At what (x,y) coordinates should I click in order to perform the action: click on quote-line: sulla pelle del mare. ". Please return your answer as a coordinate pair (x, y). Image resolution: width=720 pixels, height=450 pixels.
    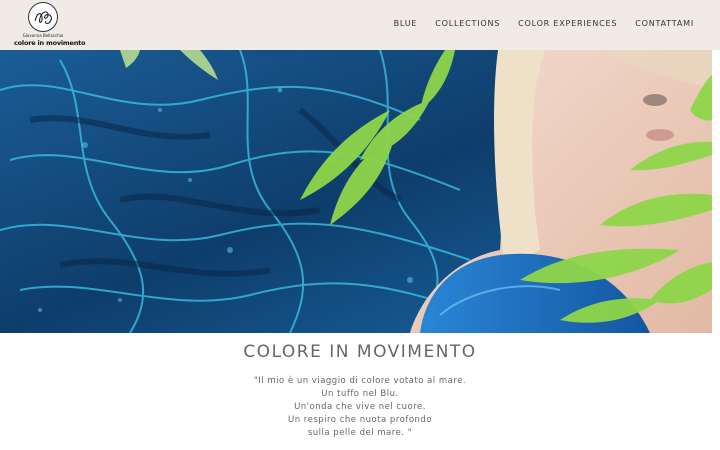
    Looking at the image, I should click on (360, 433).